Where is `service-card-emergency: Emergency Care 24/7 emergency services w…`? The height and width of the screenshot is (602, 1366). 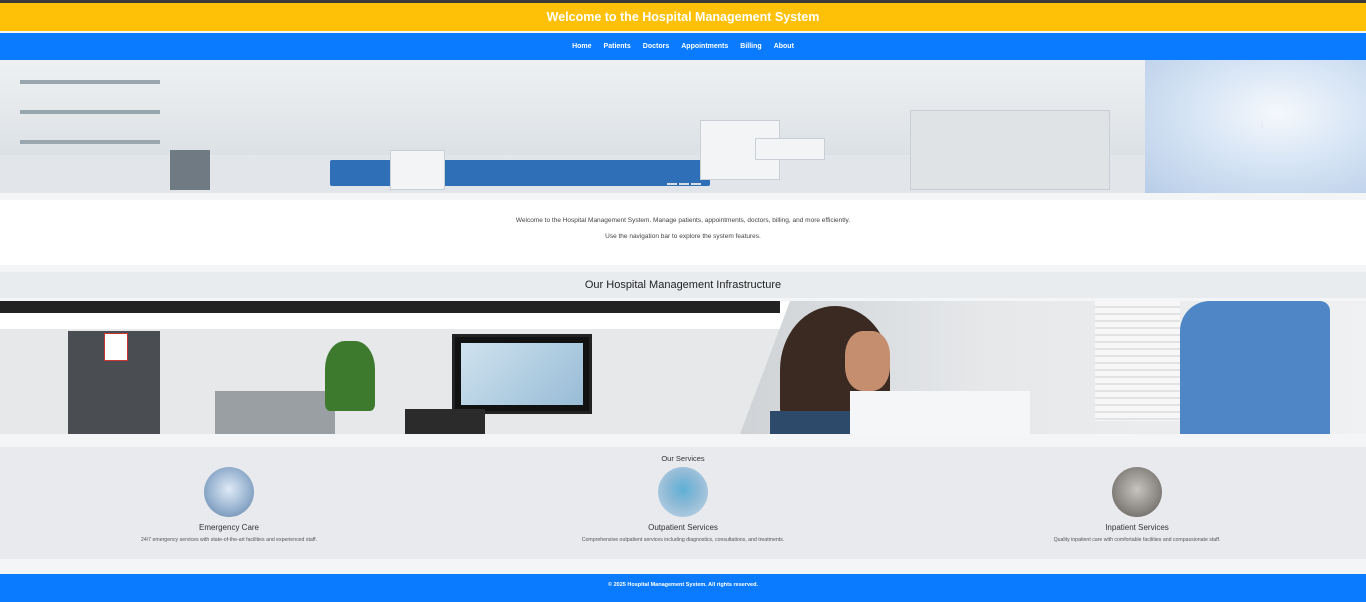 service-card-emergency: Emergency Care 24/7 emergency services w… is located at coordinates (229, 505).